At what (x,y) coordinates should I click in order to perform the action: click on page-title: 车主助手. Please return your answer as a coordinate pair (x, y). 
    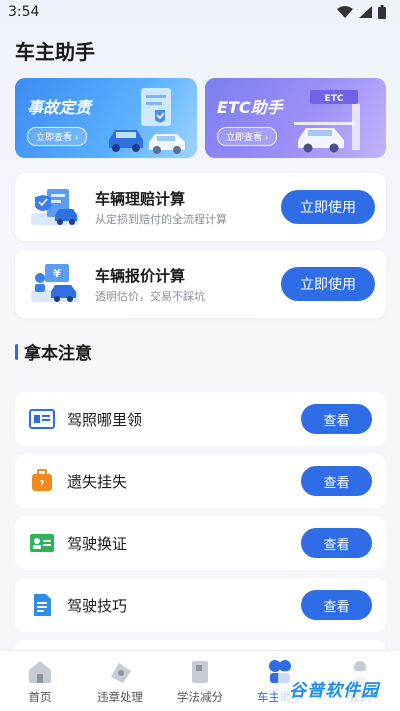
    Looking at the image, I should click on (55, 52).